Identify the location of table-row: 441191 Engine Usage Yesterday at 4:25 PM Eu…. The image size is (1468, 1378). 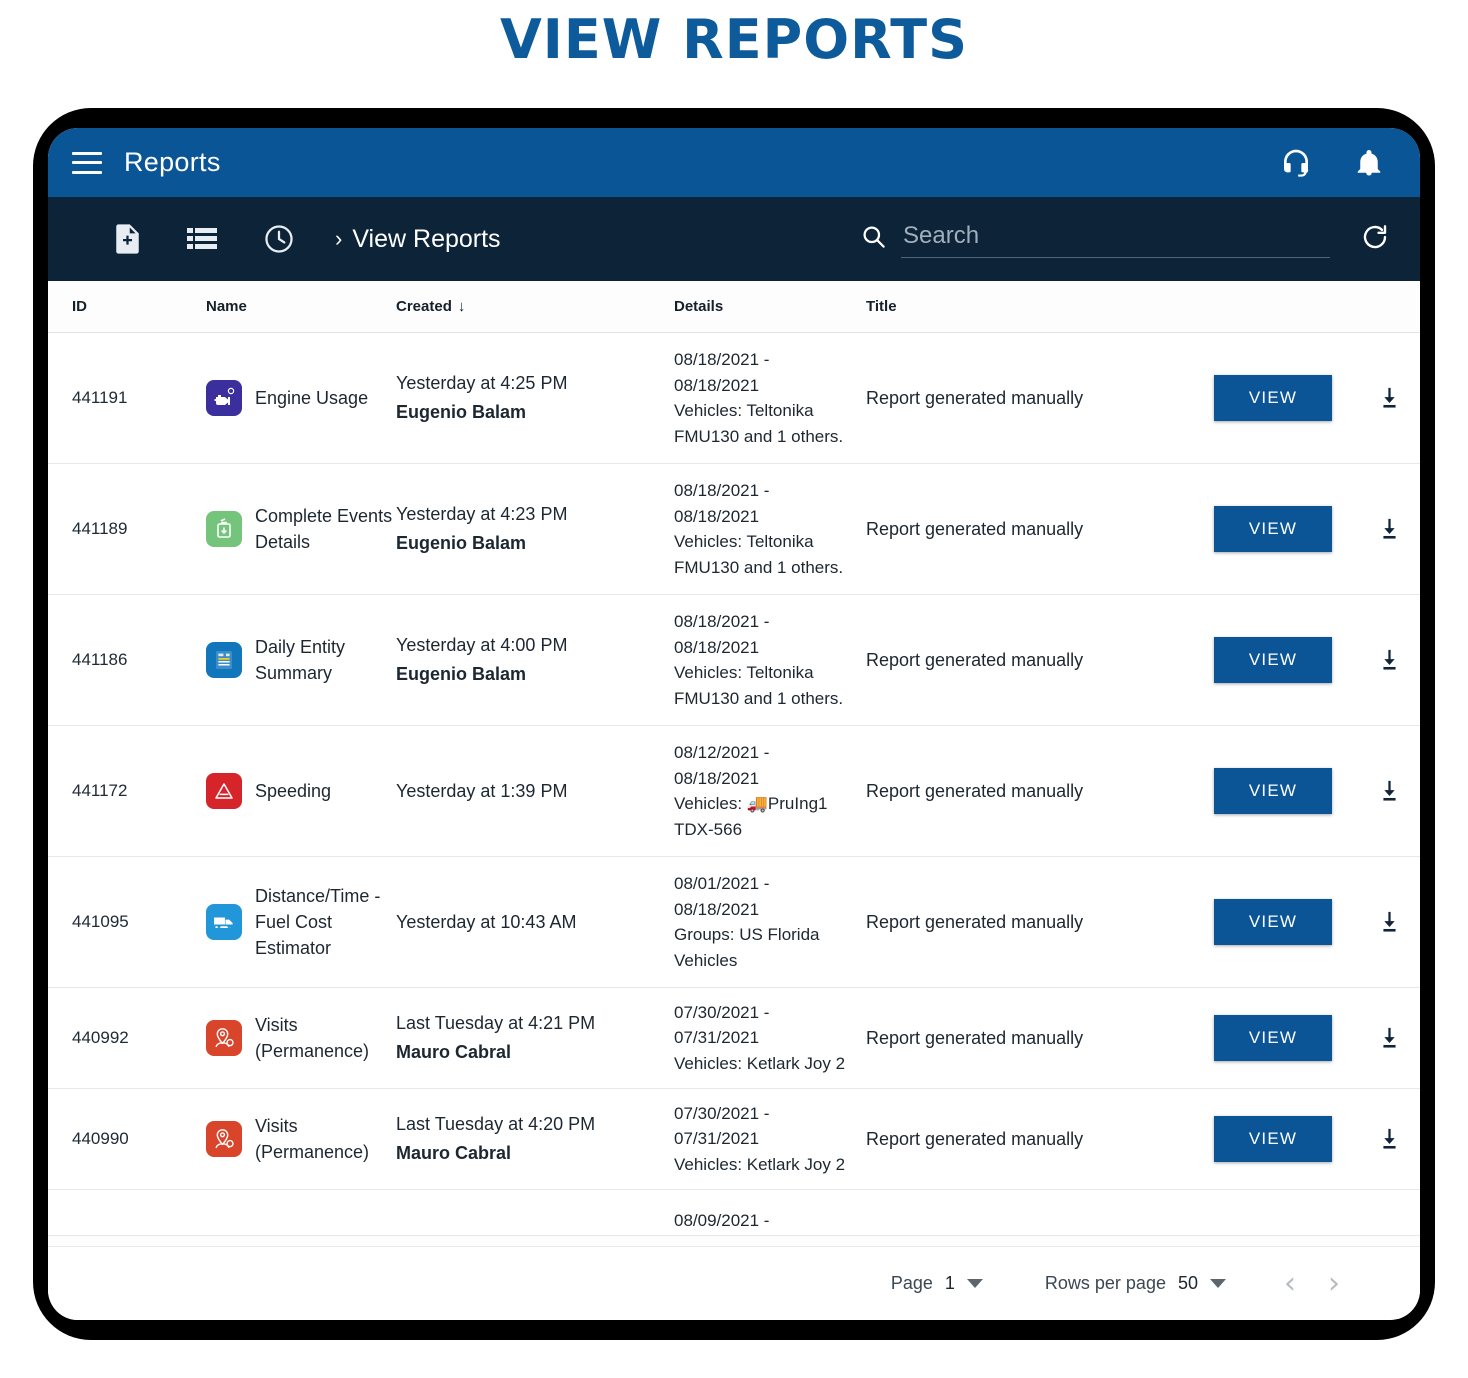
(734, 398).